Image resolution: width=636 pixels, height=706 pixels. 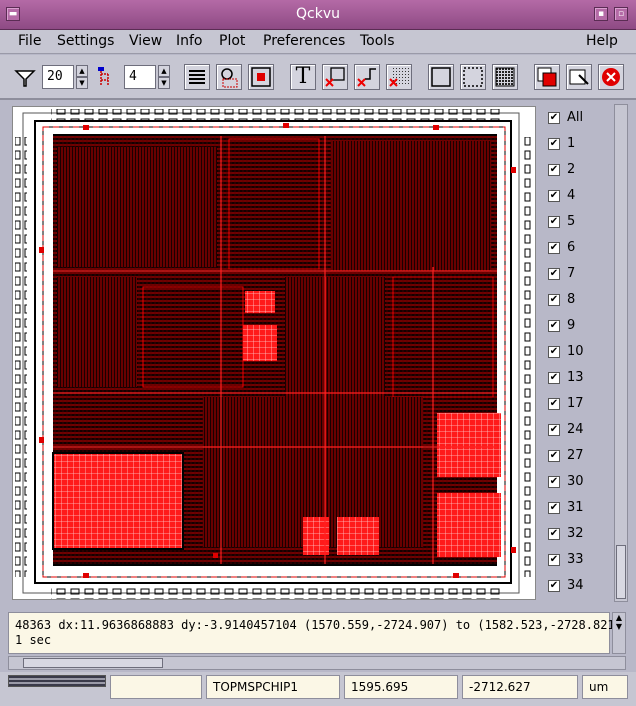 I want to click on layer-item: ✔ All, so click(x=580, y=119).